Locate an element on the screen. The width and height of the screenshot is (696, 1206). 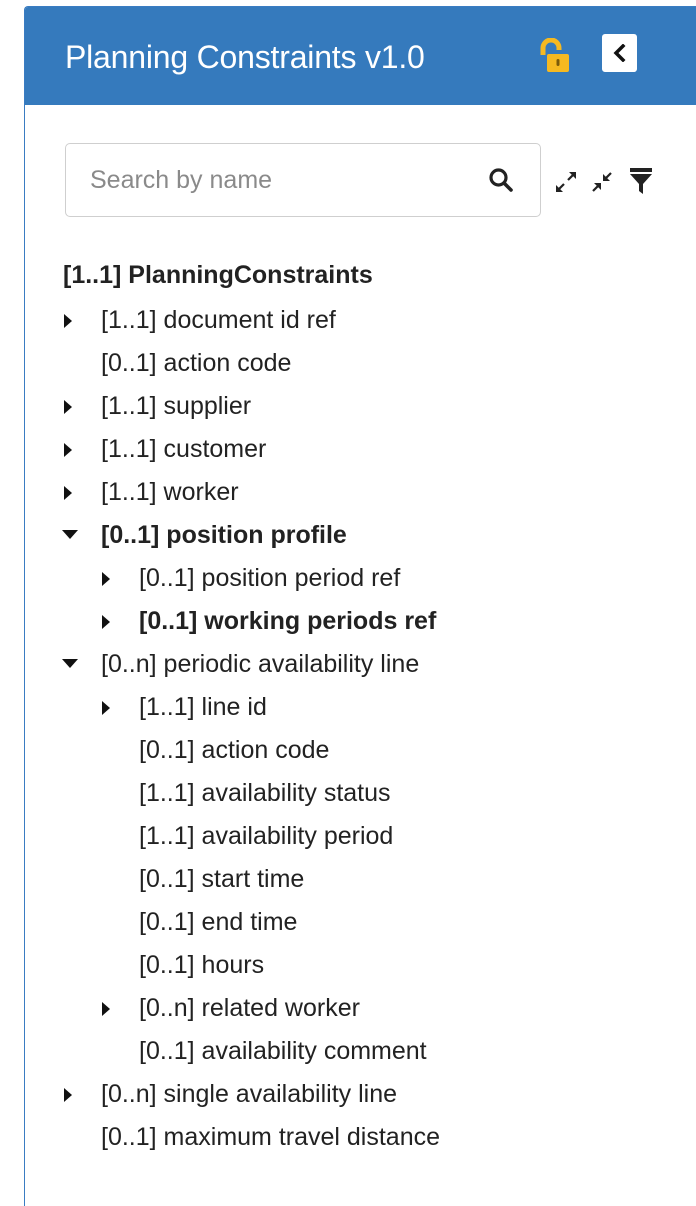
tree-item: [1..1] line id is located at coordinates (376, 707).